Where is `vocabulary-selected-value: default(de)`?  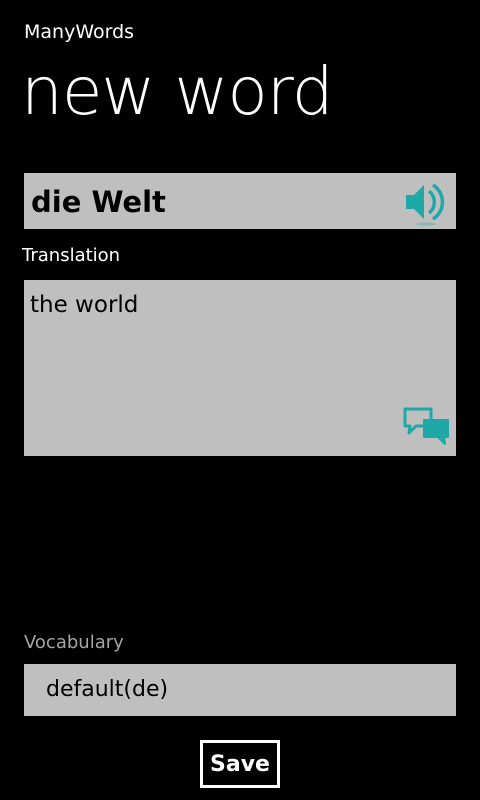 vocabulary-selected-value: default(de) is located at coordinates (107, 689).